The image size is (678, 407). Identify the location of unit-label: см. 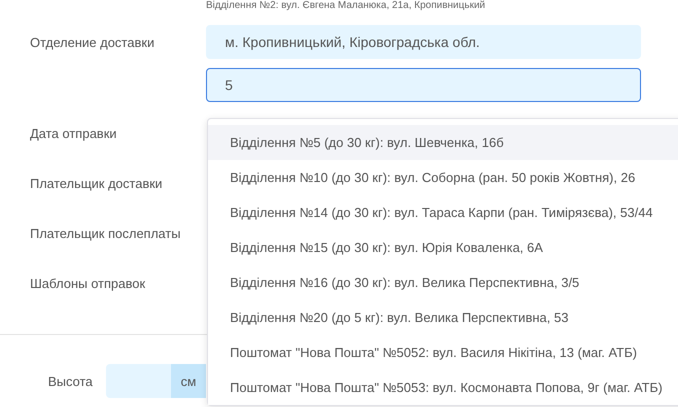
(188, 381).